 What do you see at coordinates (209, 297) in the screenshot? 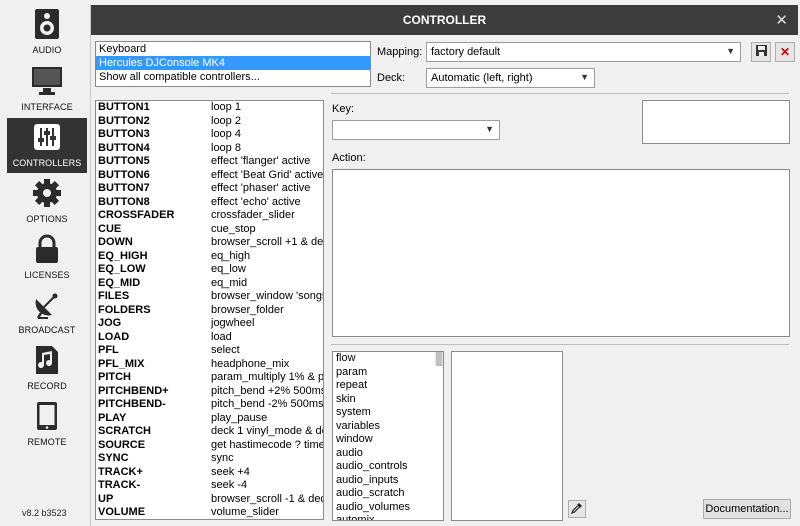
I see `mapping-row: FILES browser_window 'songs` at bounding box center [209, 297].